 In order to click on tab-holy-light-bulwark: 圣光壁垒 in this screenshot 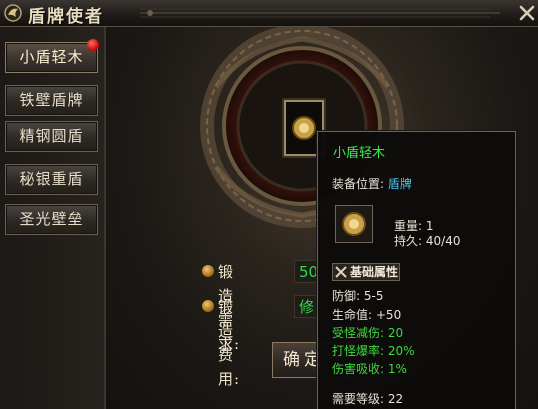, I will do `click(51, 219)`.